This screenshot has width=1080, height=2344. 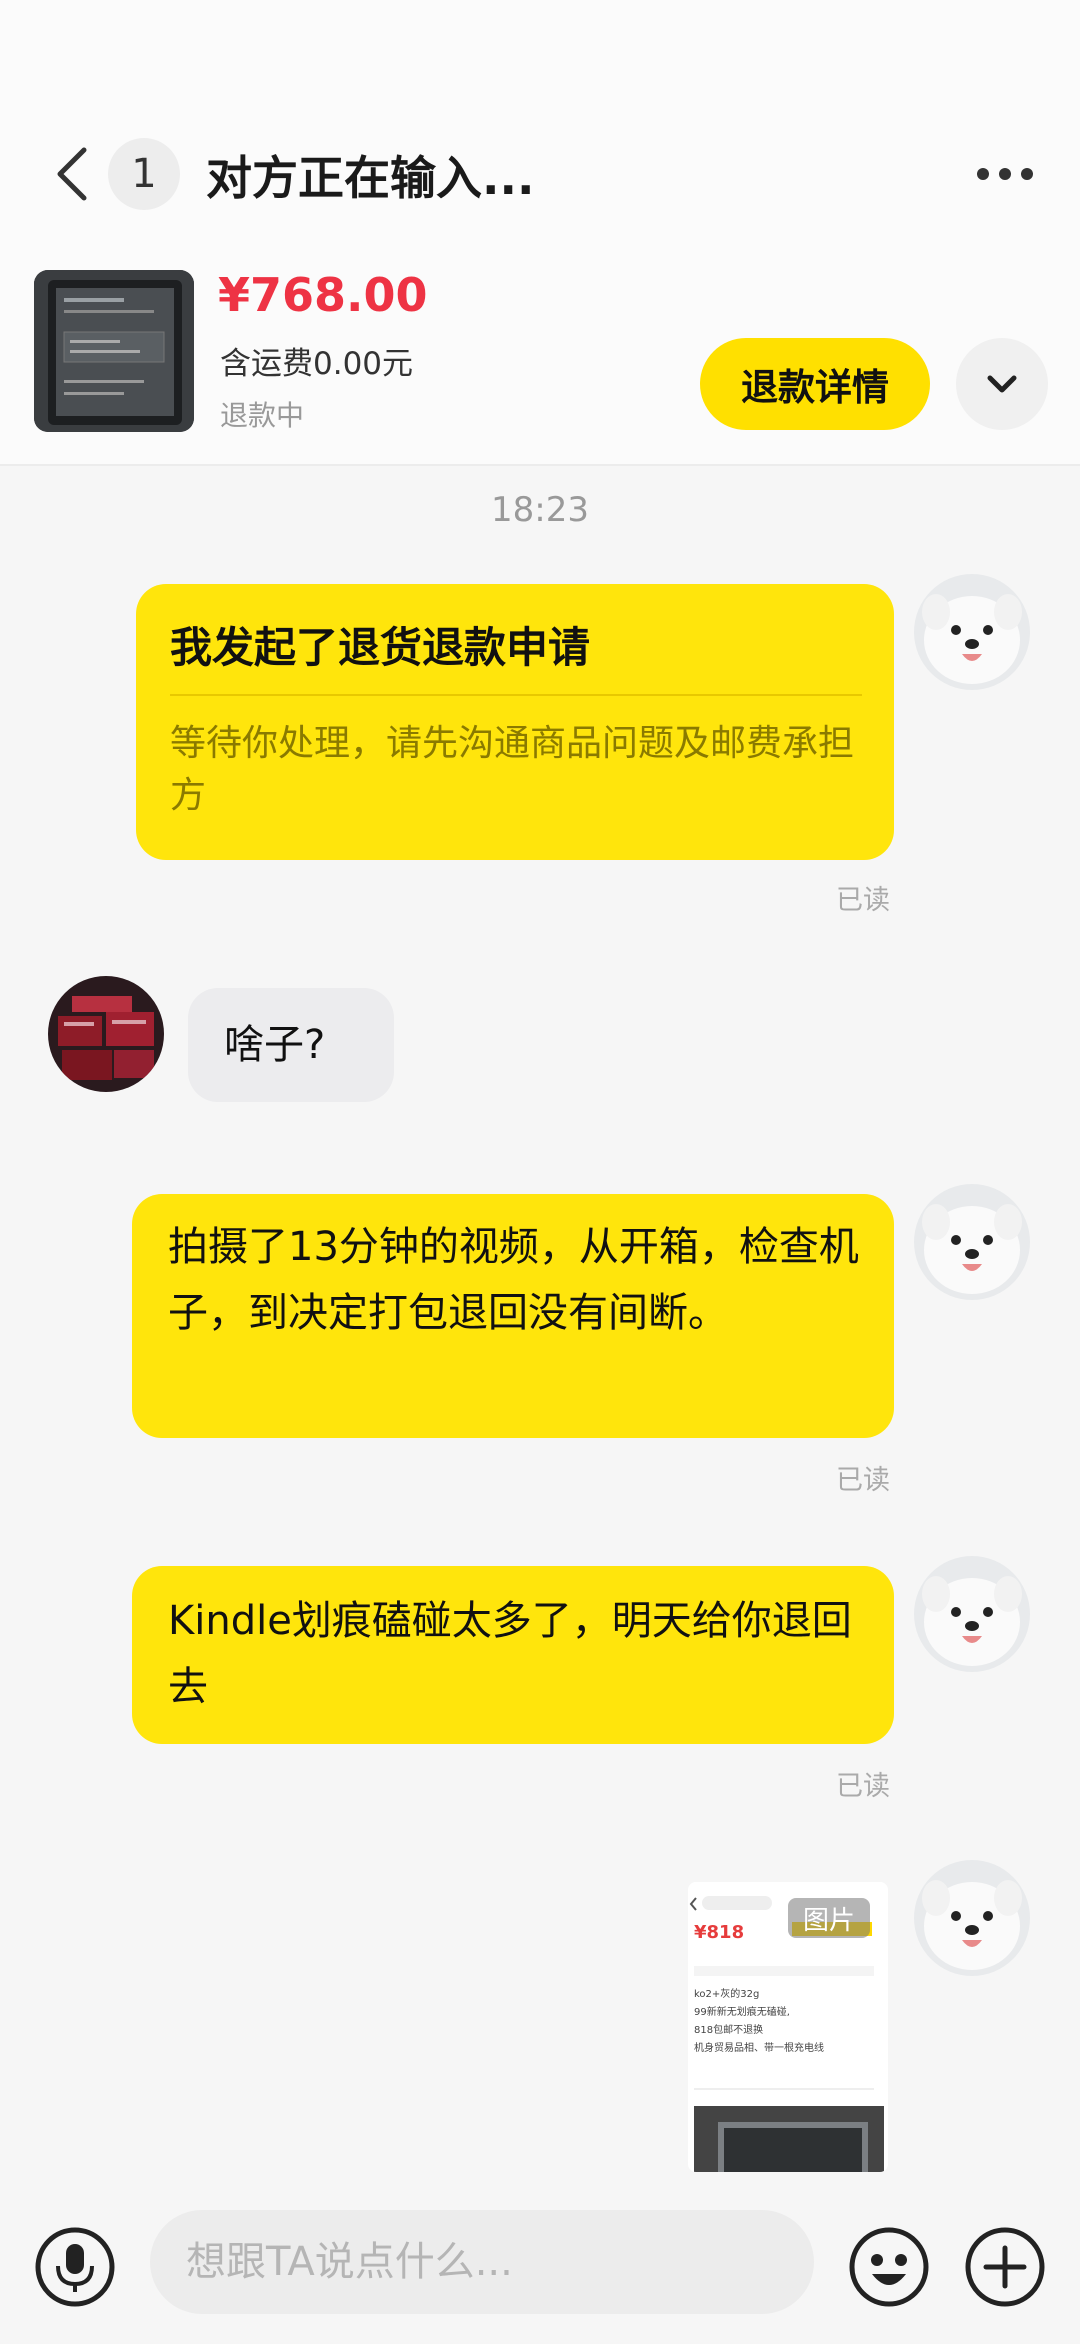 I want to click on order-status: 退款中, so click(x=262, y=415).